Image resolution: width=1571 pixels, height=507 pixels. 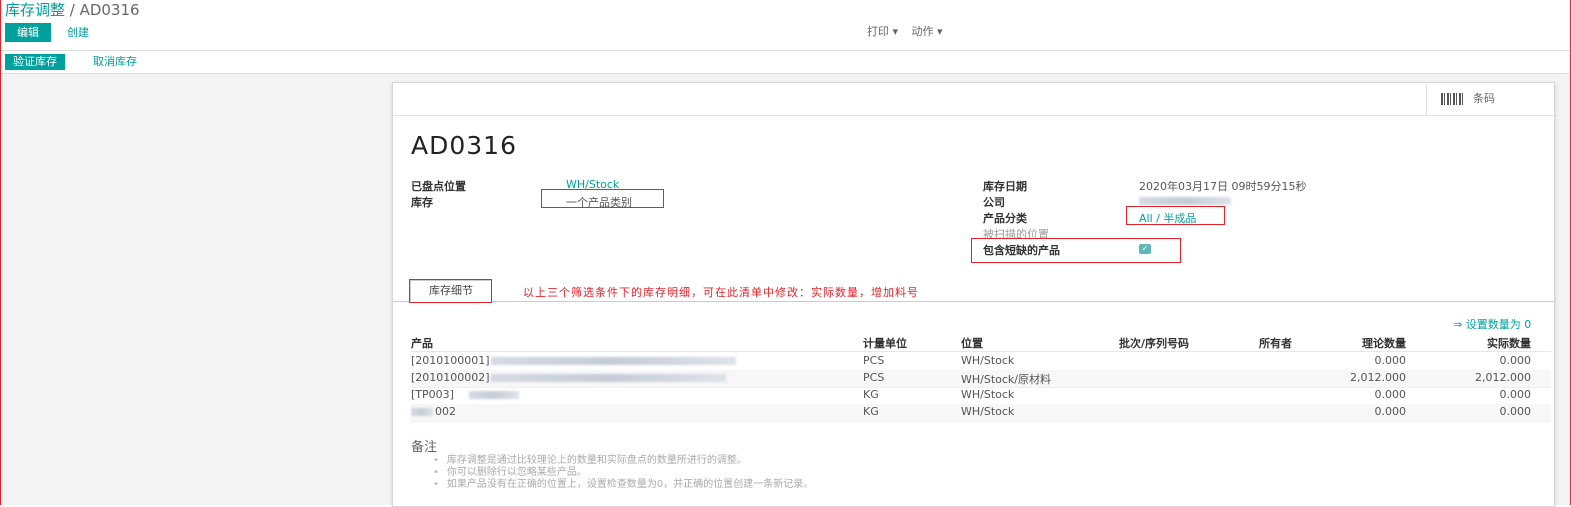 What do you see at coordinates (885, 343) in the screenshot?
I see `col-uom: 计量单位` at bounding box center [885, 343].